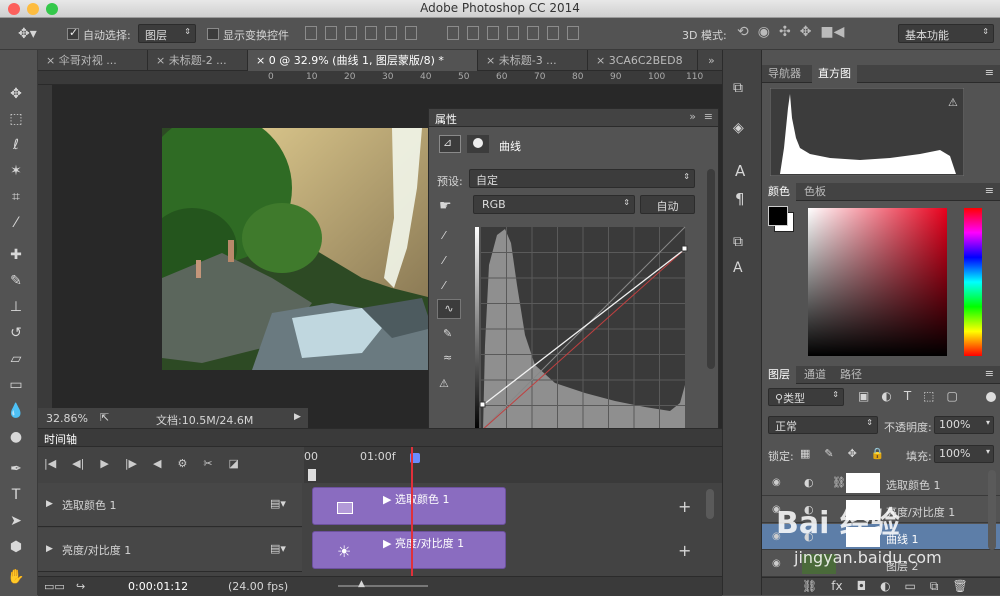 The width and height of the screenshot is (1000, 596). Describe the element at coordinates (964, 425) in the screenshot. I see `opacity-input: 100% ▾` at that location.